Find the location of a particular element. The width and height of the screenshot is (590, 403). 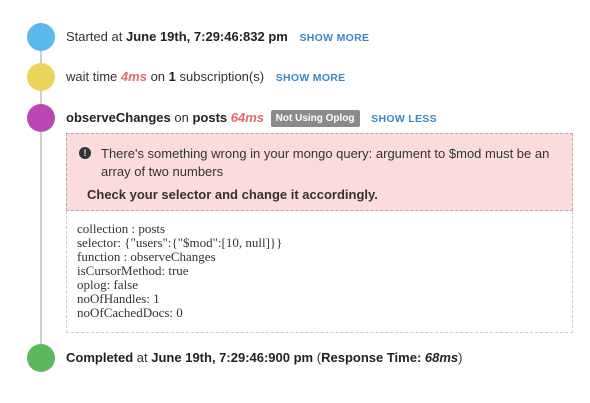

completed-label: Completed is located at coordinates (100, 357).